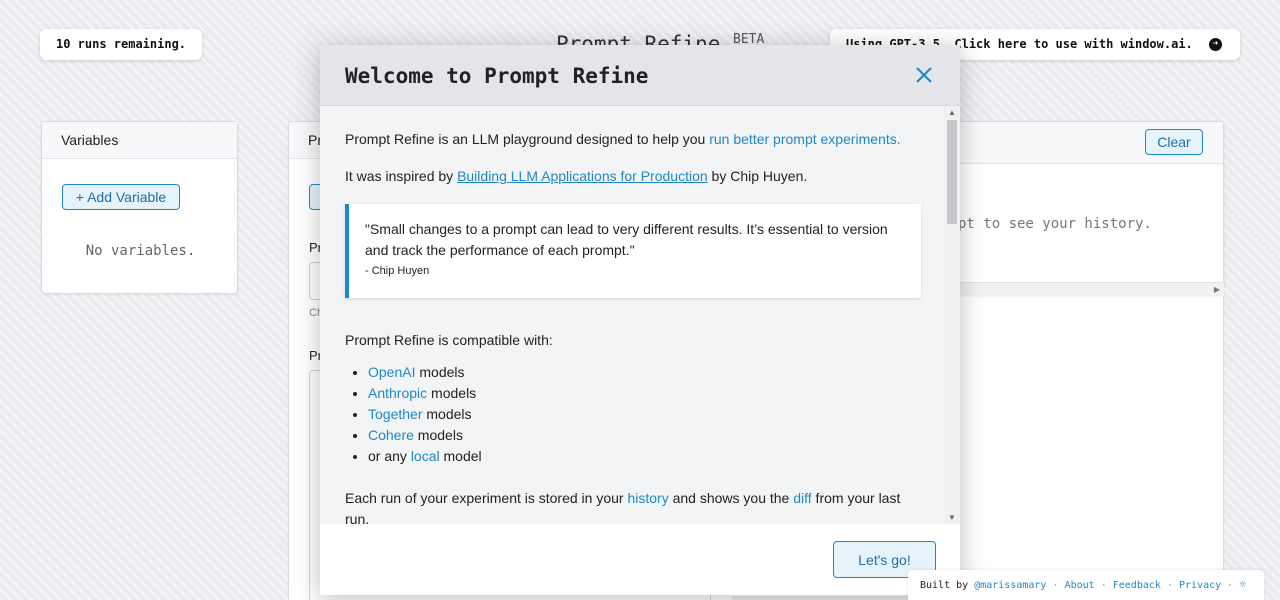 The image size is (1280, 600). Describe the element at coordinates (1215, 44) in the screenshot. I see `arrow-right-icon: ➜` at that location.